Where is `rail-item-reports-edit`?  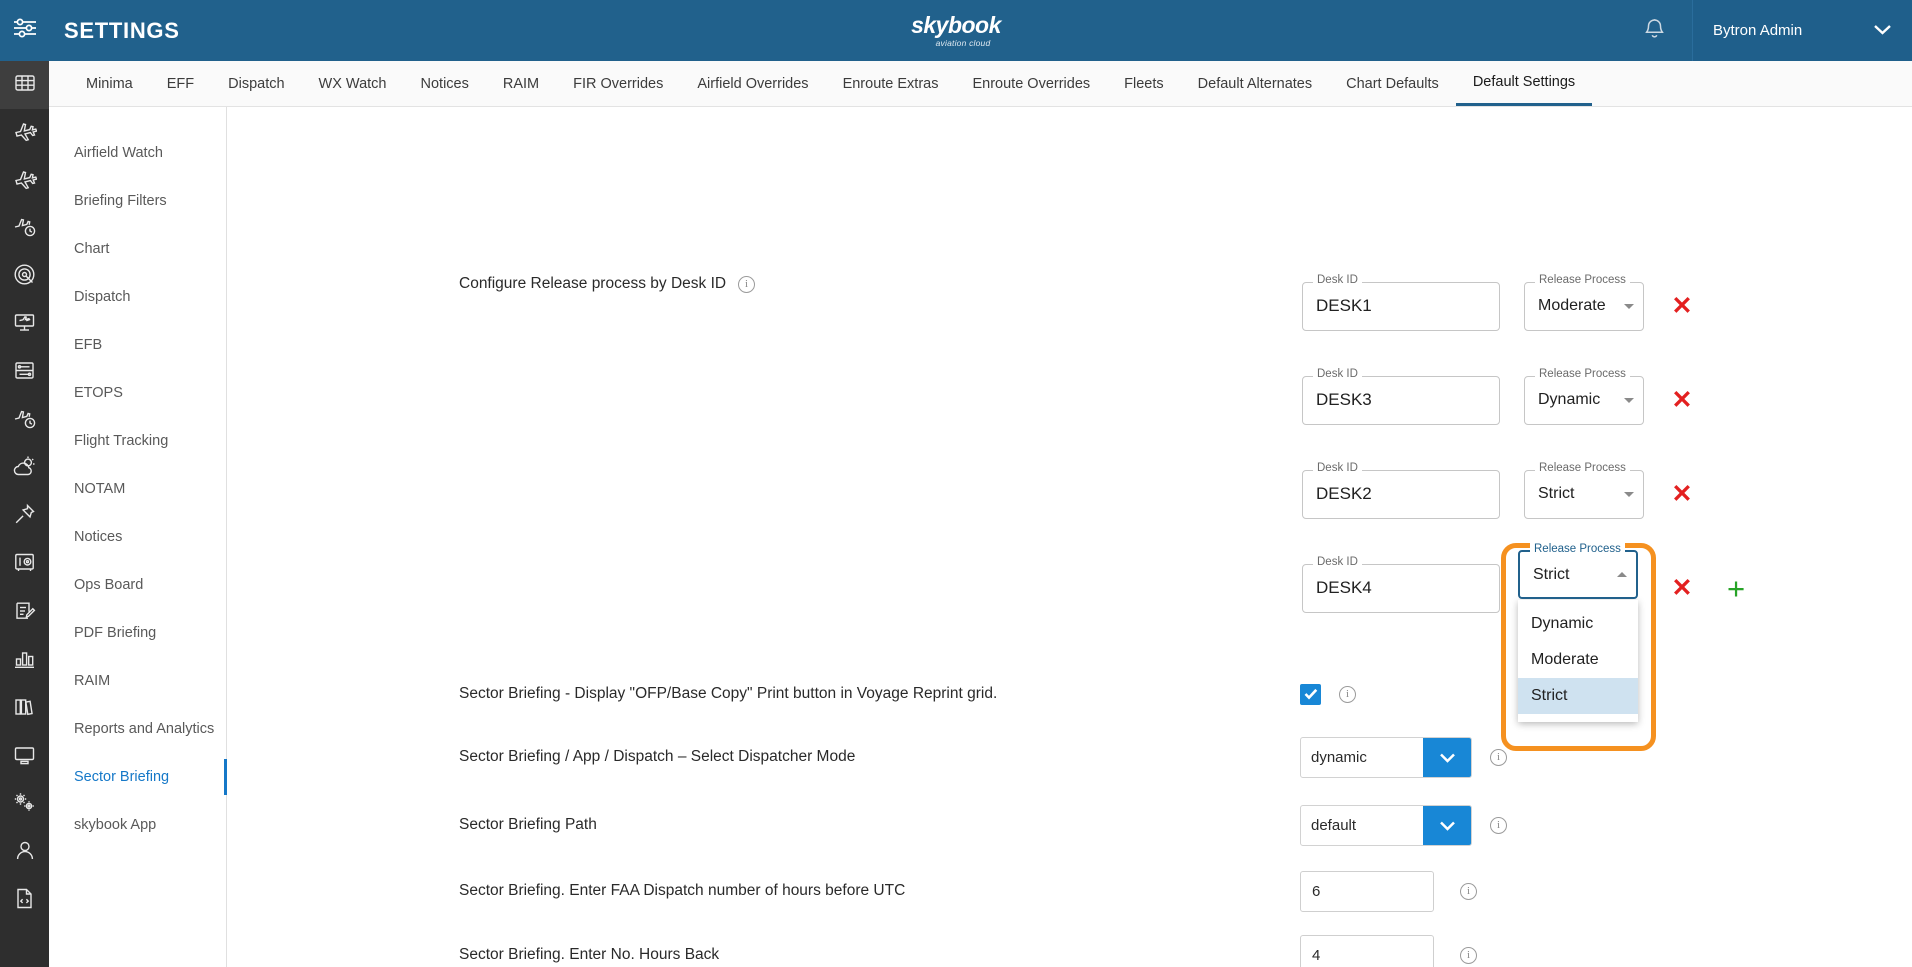
rail-item-reports-edit is located at coordinates (24, 613).